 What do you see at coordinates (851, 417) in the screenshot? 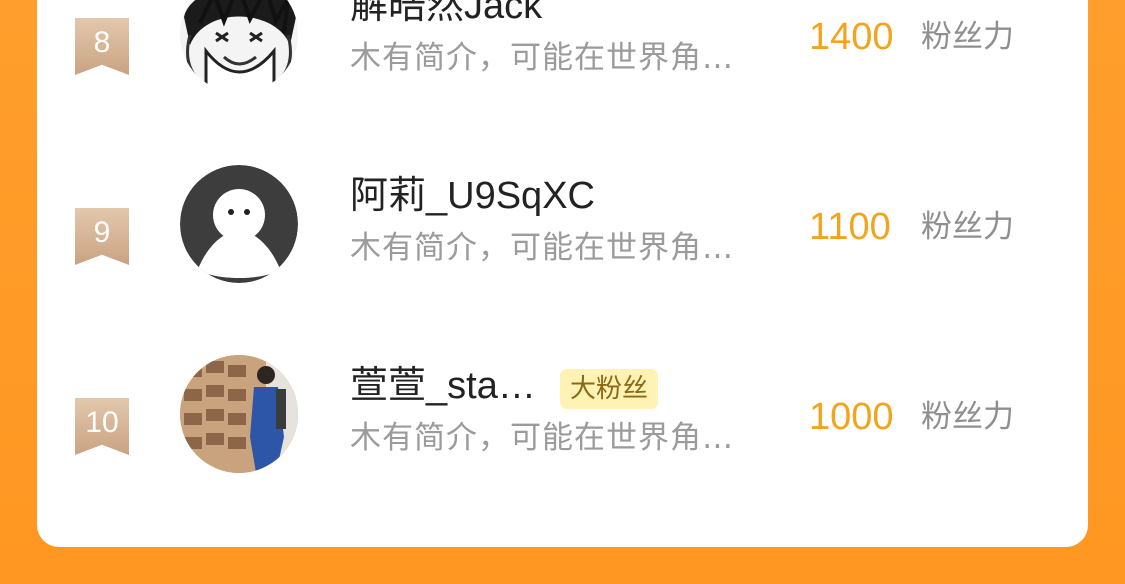
I see `fan-power-score: 1000` at bounding box center [851, 417].